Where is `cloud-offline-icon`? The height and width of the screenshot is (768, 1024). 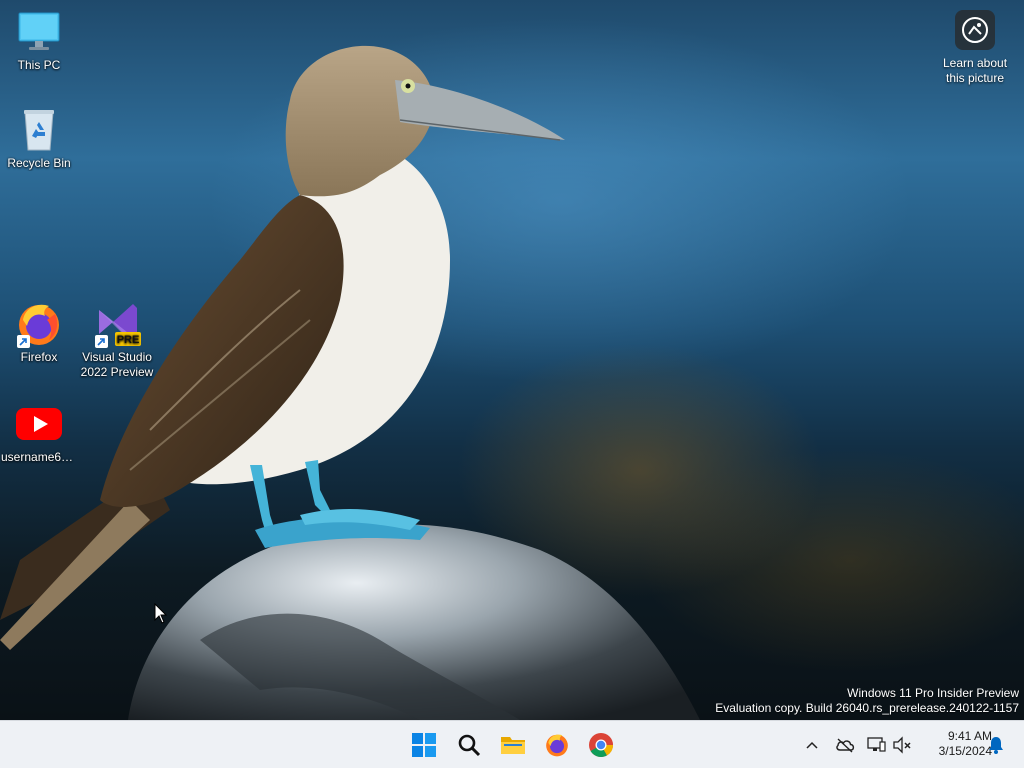
cloud-offline-icon is located at coordinates (845, 745).